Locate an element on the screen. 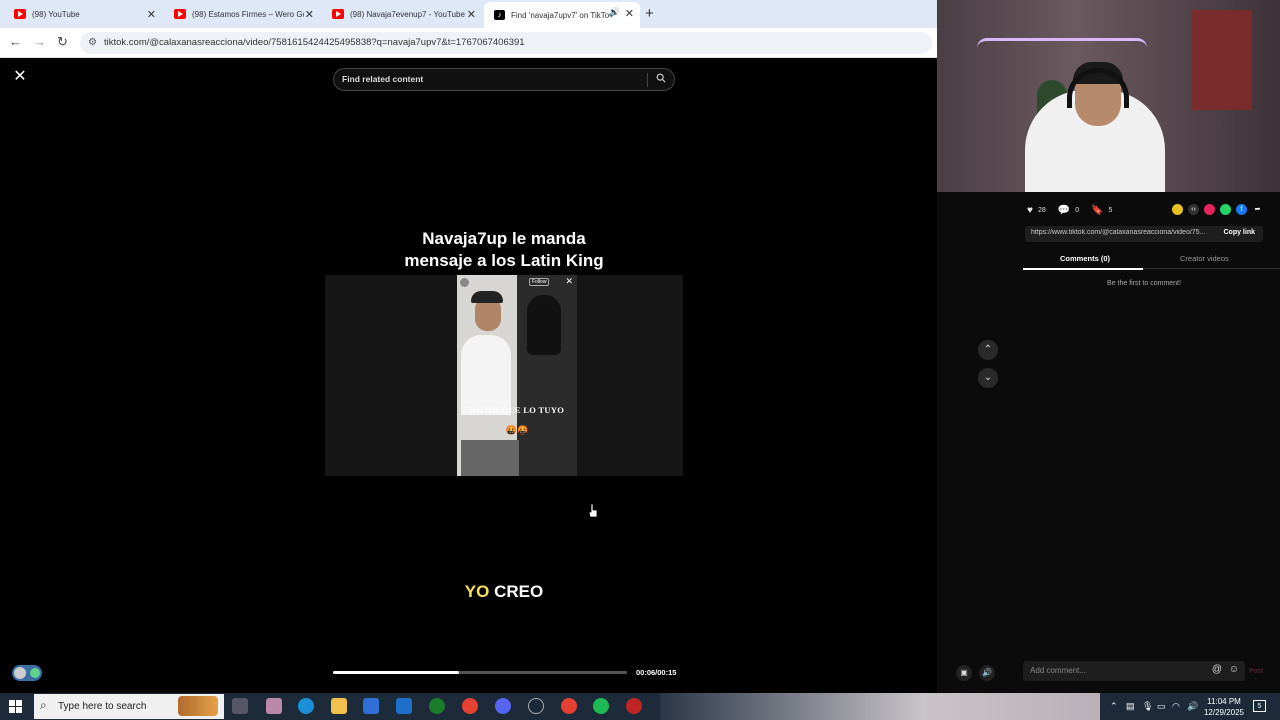  extension-toggle is located at coordinates (27, 673).